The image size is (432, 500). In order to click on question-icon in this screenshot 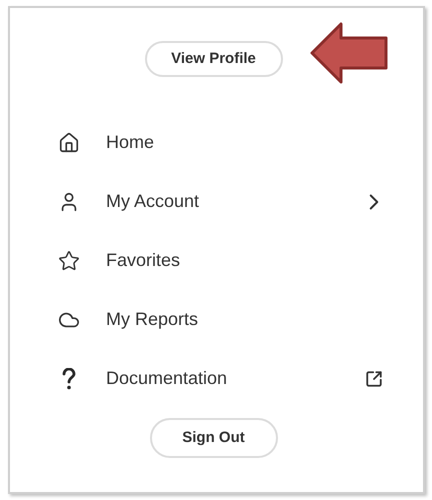, I will do `click(69, 379)`.